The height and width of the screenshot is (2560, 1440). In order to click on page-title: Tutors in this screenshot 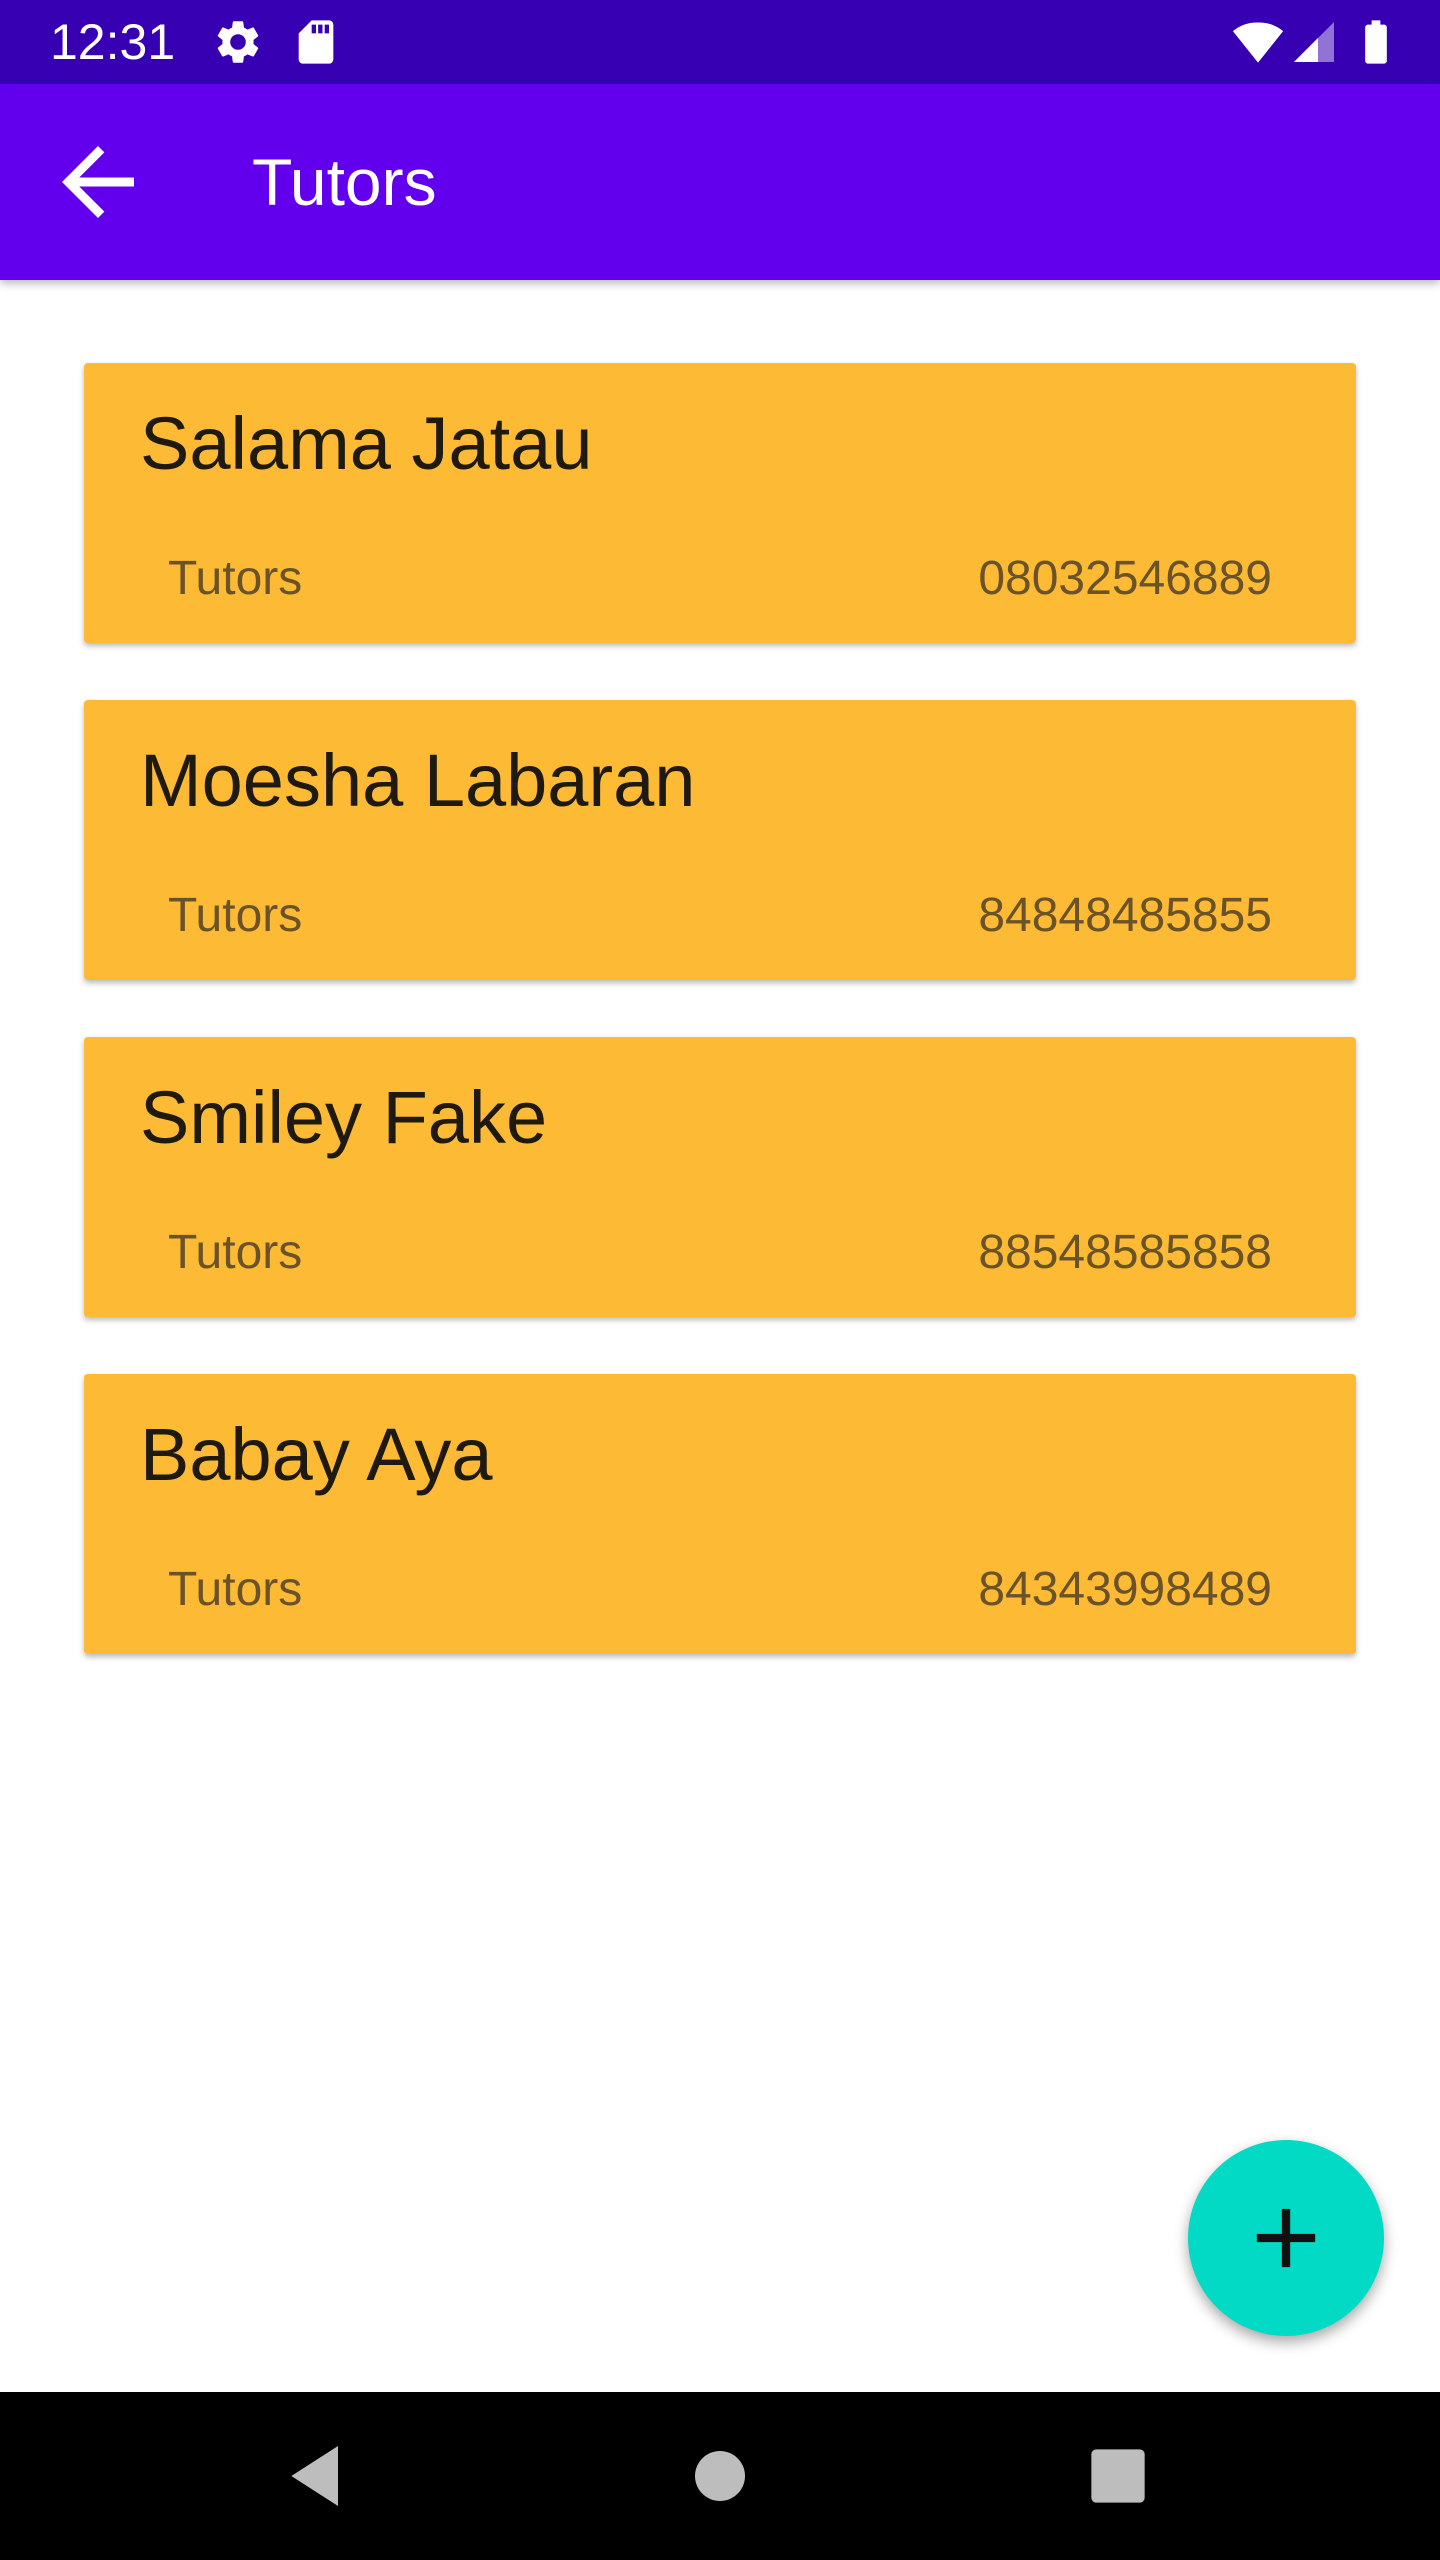, I will do `click(344, 182)`.